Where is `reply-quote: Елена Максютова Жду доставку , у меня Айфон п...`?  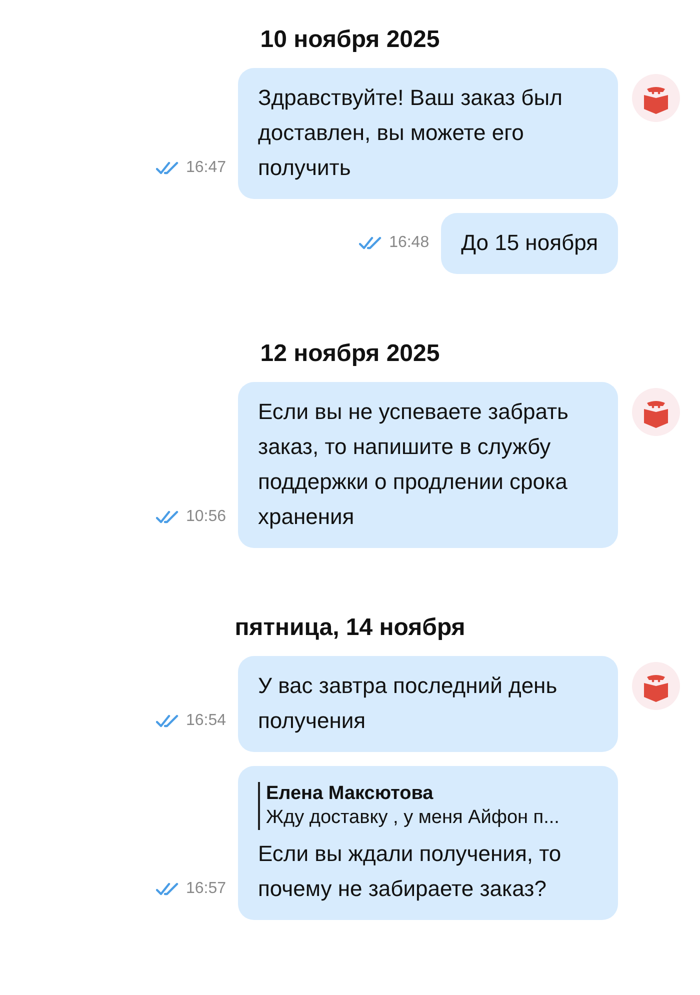
reply-quote: Елена Максютова Жду доставку , у меня Айфон п... is located at coordinates (428, 806).